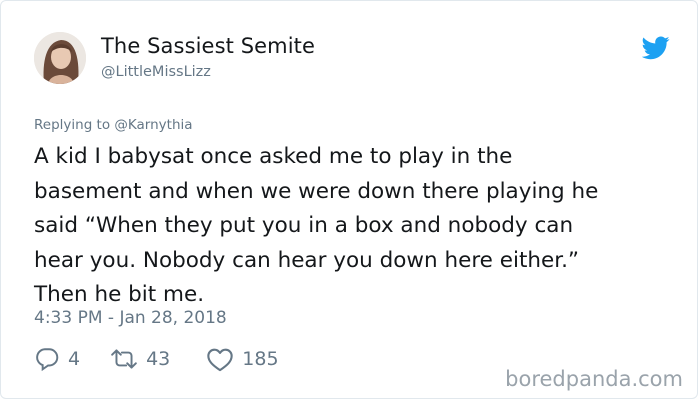  I want to click on display-name: The Sassiest Semite, so click(208, 46).